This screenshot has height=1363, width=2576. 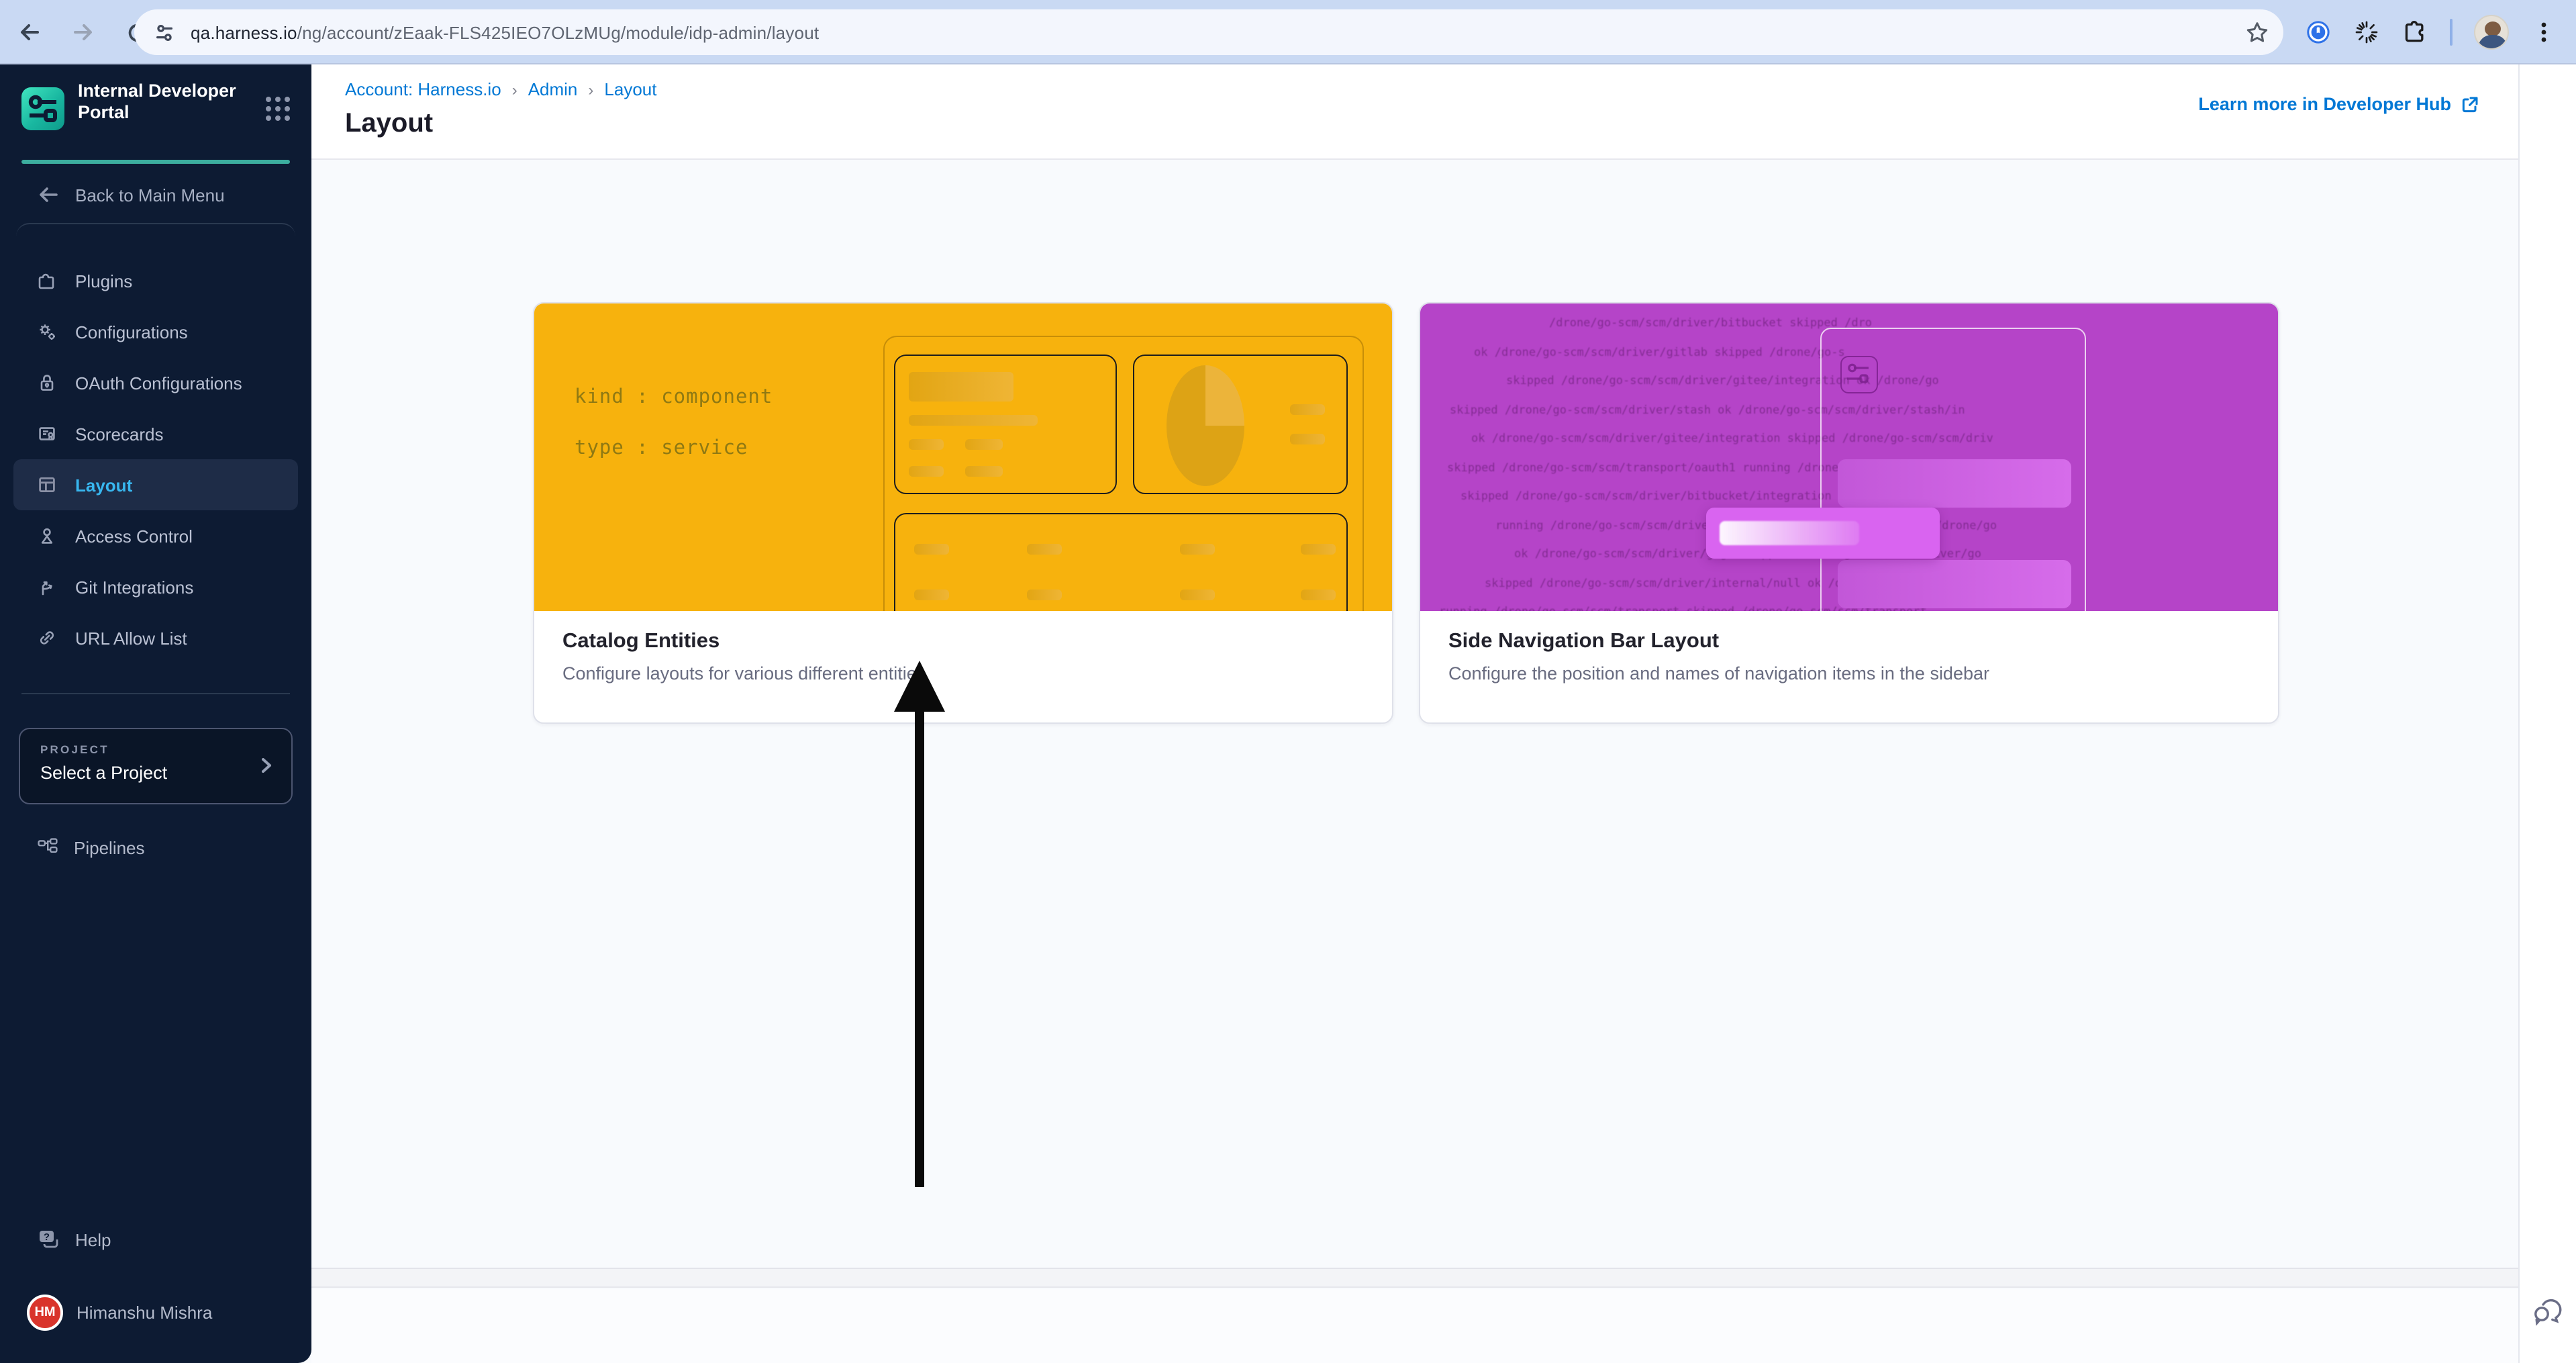 I want to click on right-rail, so click(x=2547, y=713).